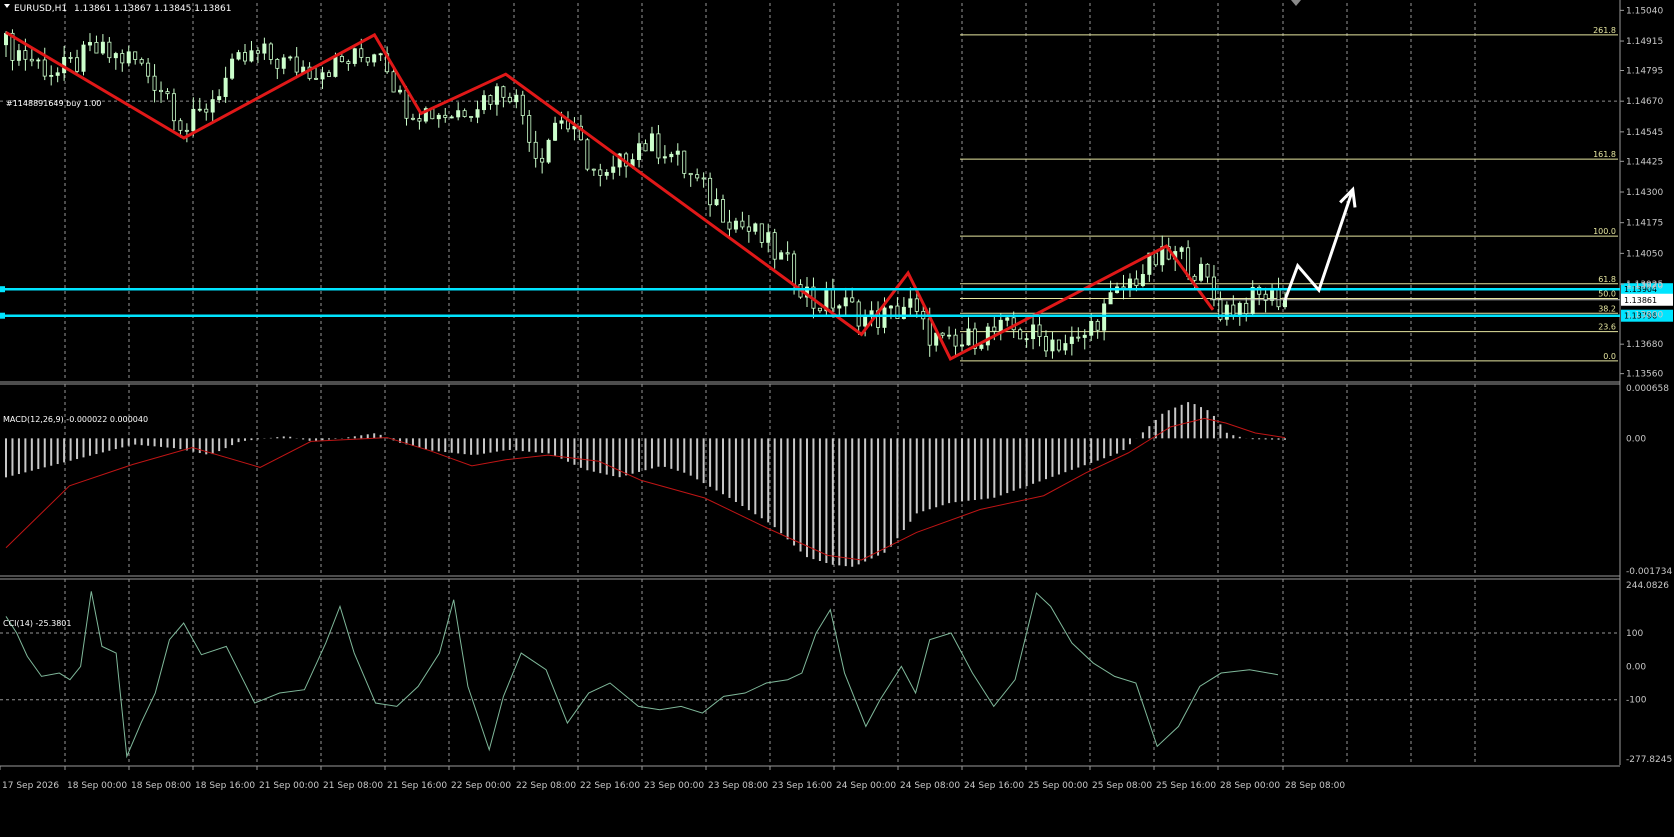 This screenshot has width=1674, height=837. I want to click on fib-level-label: 261.8, so click(1604, 30).